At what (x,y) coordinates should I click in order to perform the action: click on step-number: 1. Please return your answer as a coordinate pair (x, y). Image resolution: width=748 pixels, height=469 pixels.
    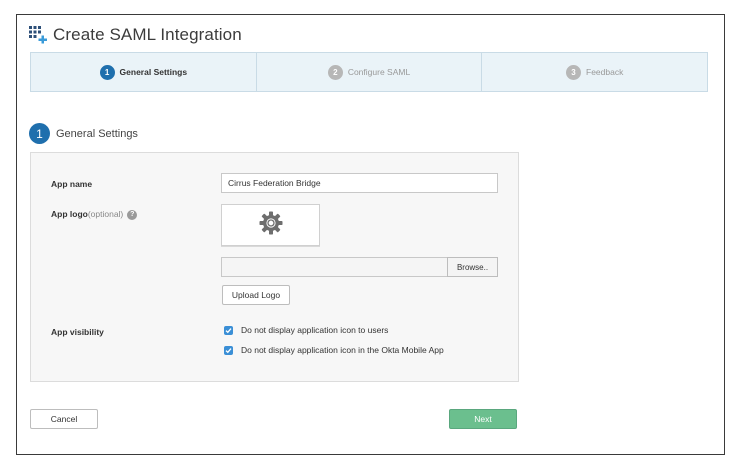
    Looking at the image, I should click on (107, 72).